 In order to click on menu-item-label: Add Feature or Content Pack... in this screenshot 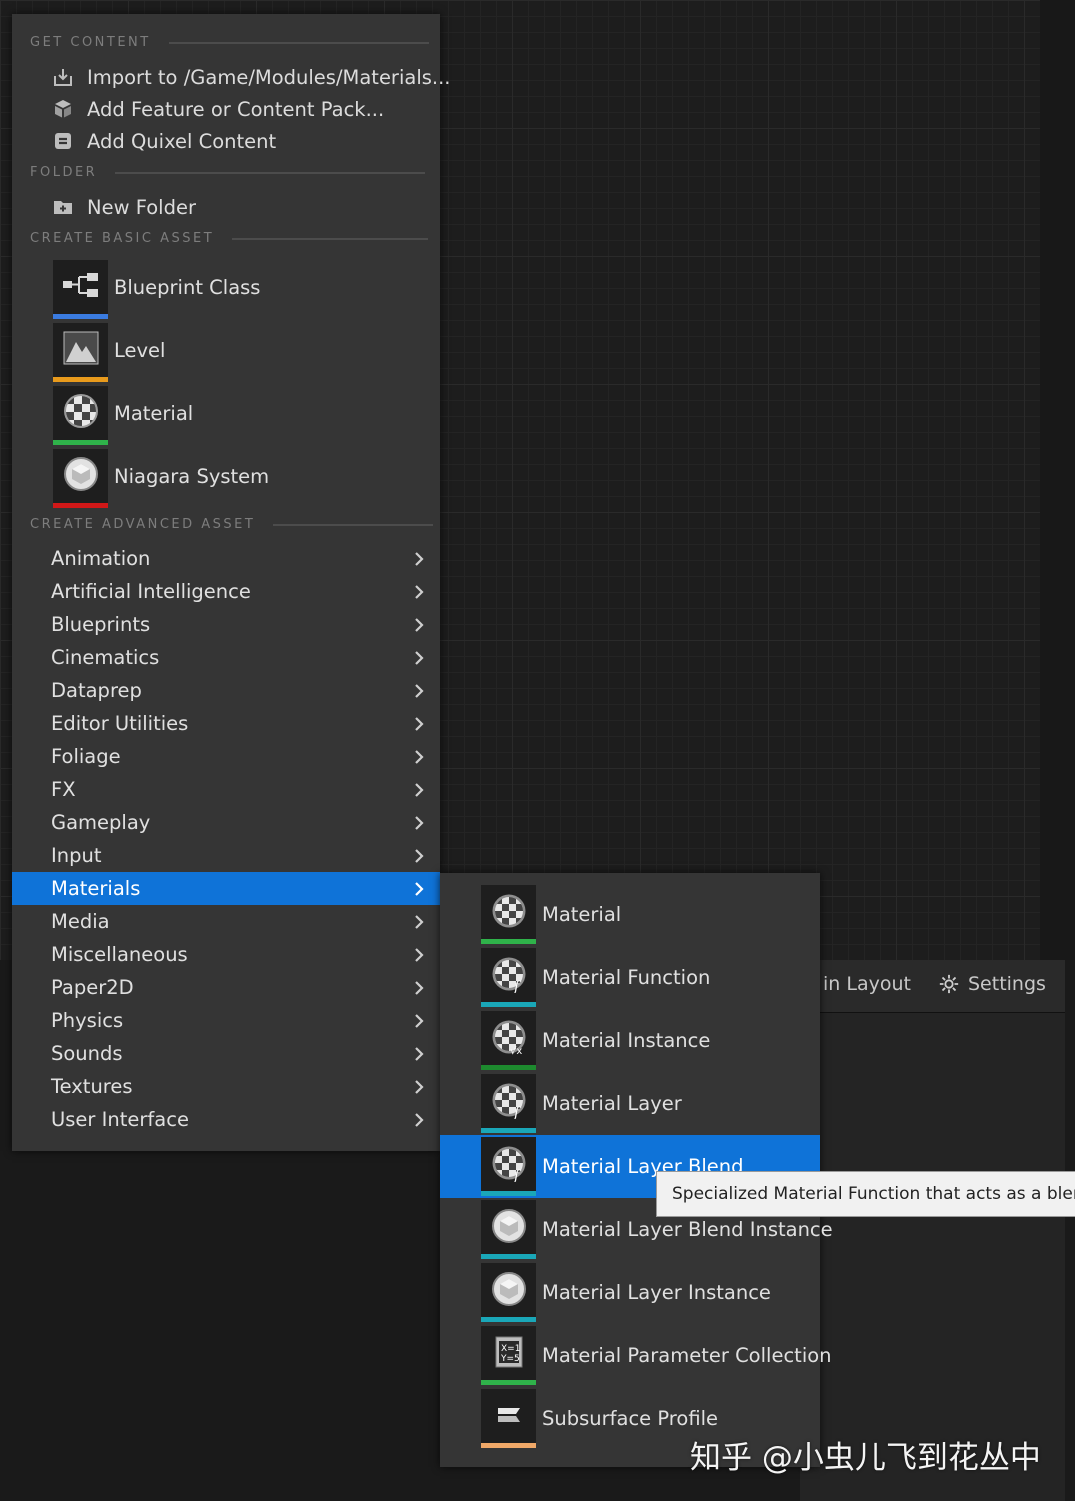, I will do `click(236, 109)`.